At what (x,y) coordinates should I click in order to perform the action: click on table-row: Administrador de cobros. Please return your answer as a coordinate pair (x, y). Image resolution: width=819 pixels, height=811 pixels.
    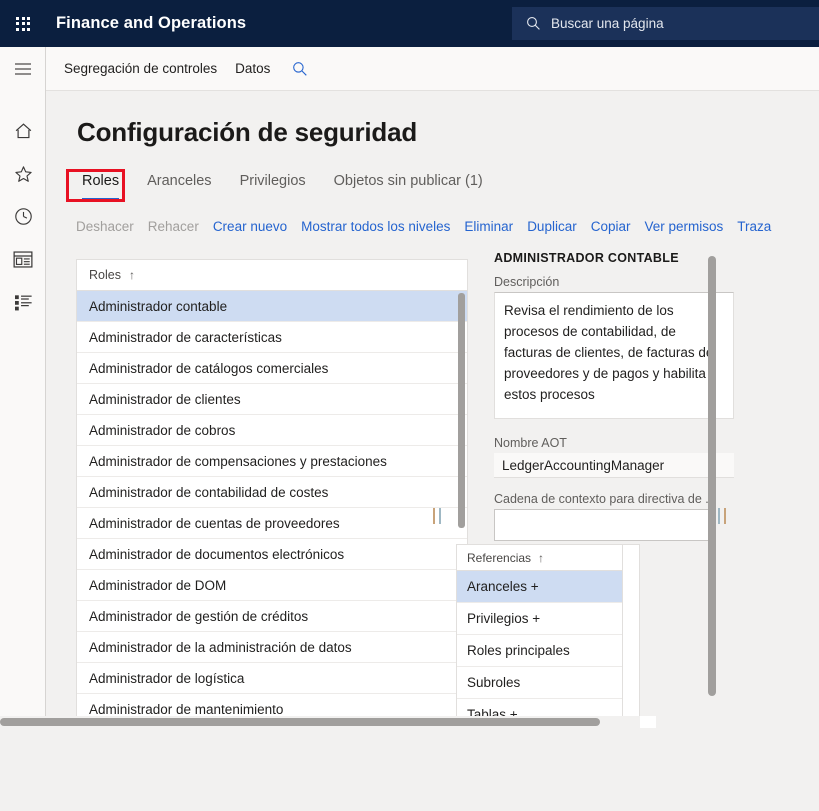
    Looking at the image, I should click on (272, 430).